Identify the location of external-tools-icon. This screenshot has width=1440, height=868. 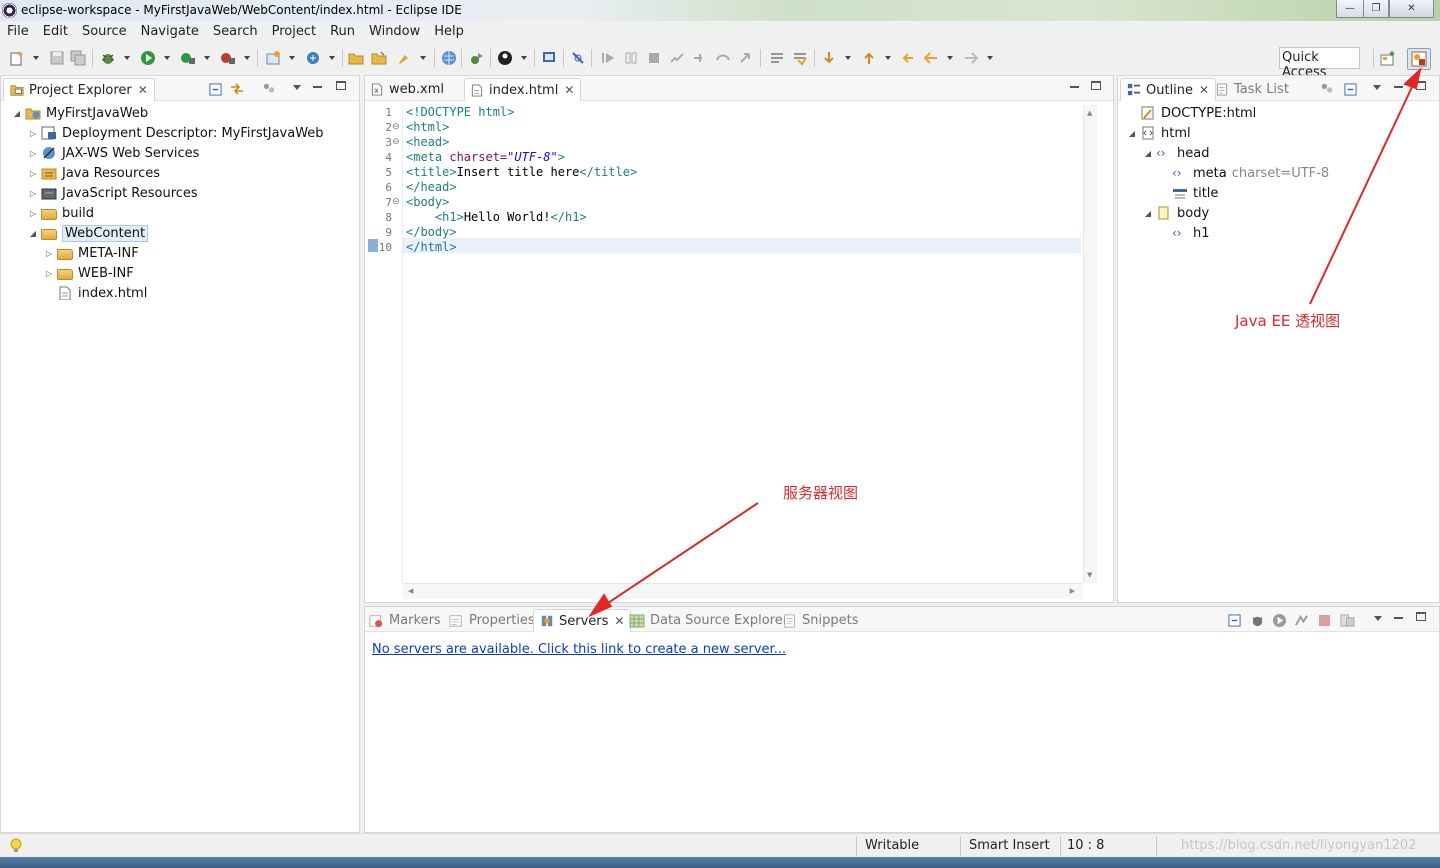
(228, 58).